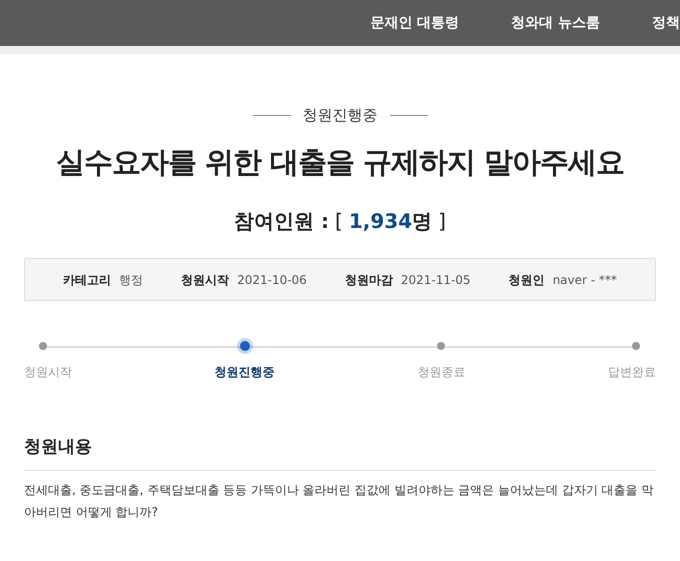 The image size is (680, 561). Describe the element at coordinates (272, 280) in the screenshot. I see `info-value: 2021-10-06` at that location.